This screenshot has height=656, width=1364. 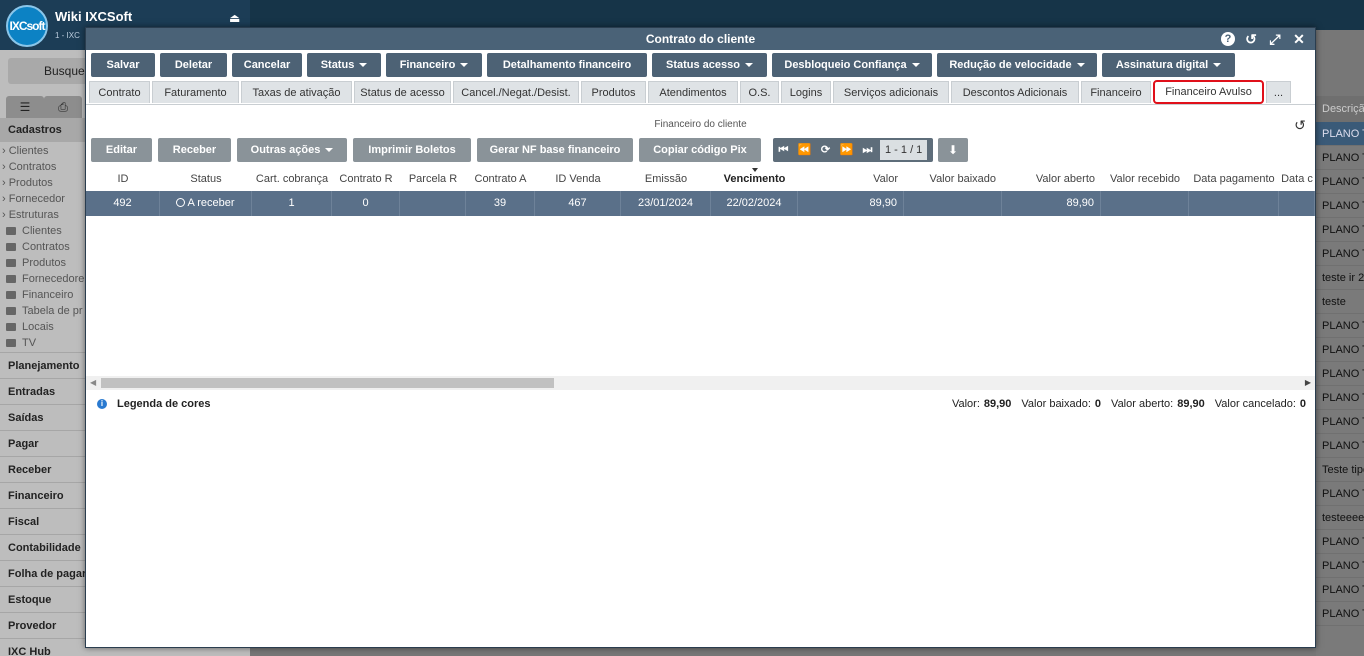 What do you see at coordinates (851, 179) in the screenshot?
I see `column-header-valor: Valor` at bounding box center [851, 179].